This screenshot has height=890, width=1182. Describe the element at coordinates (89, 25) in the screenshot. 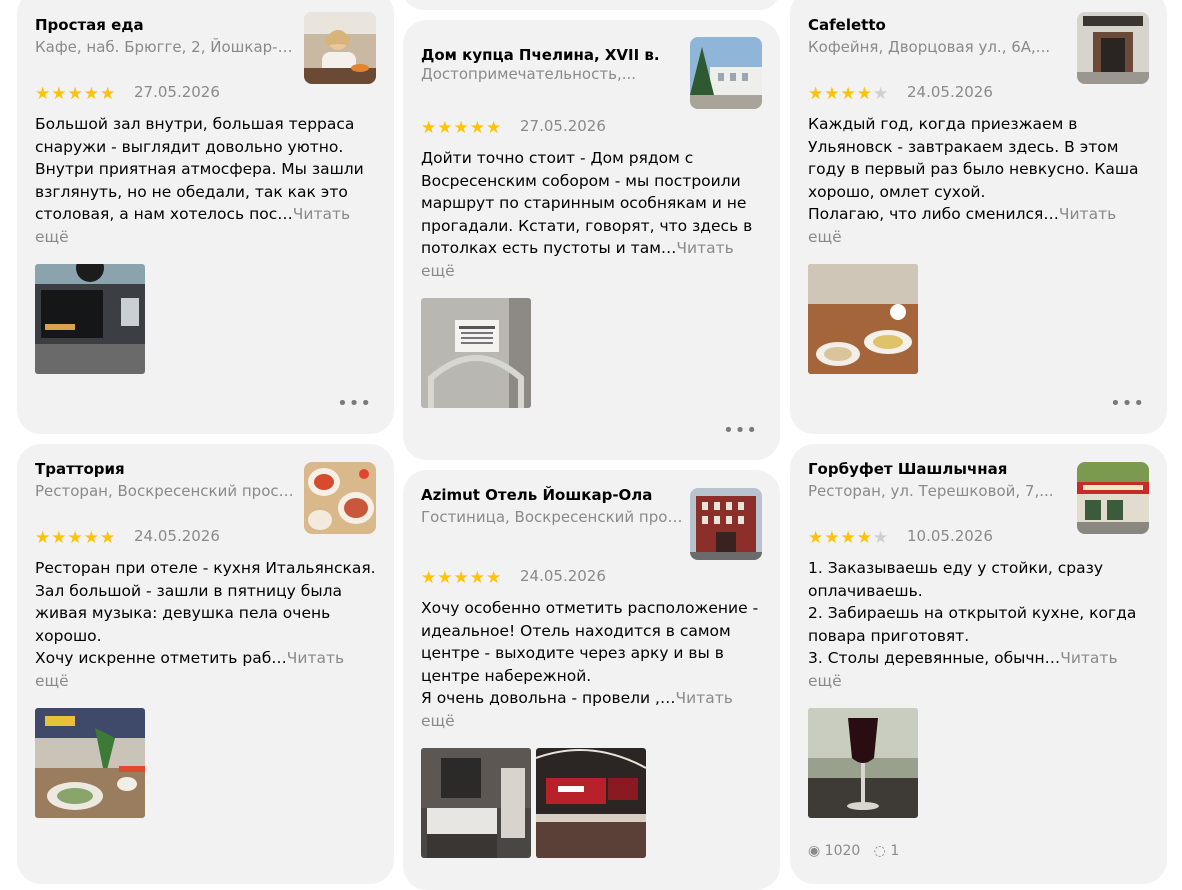

I see `place-name: Простая еда` at that location.